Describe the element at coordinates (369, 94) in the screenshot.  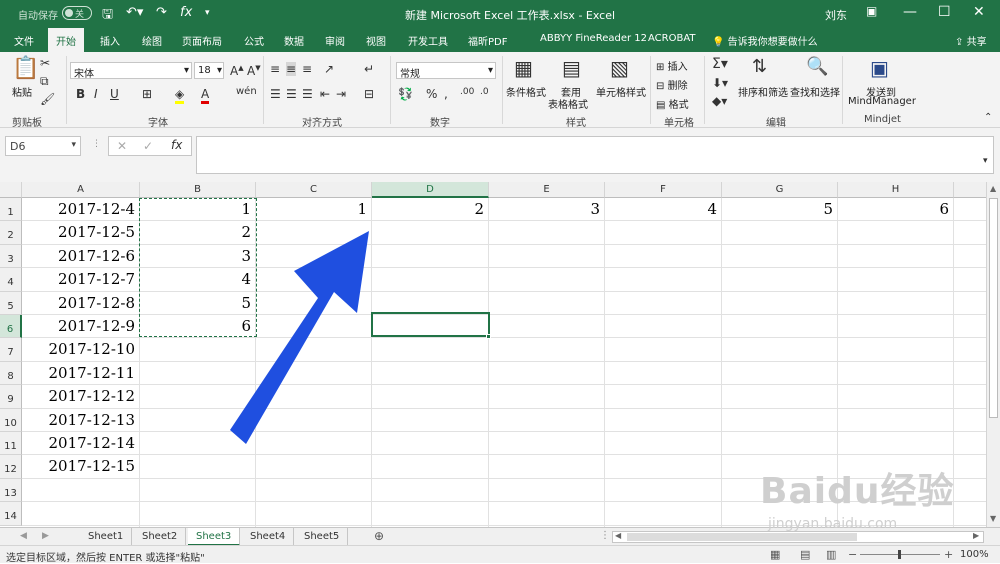
I see `merge-center-icon: ⊟` at that location.